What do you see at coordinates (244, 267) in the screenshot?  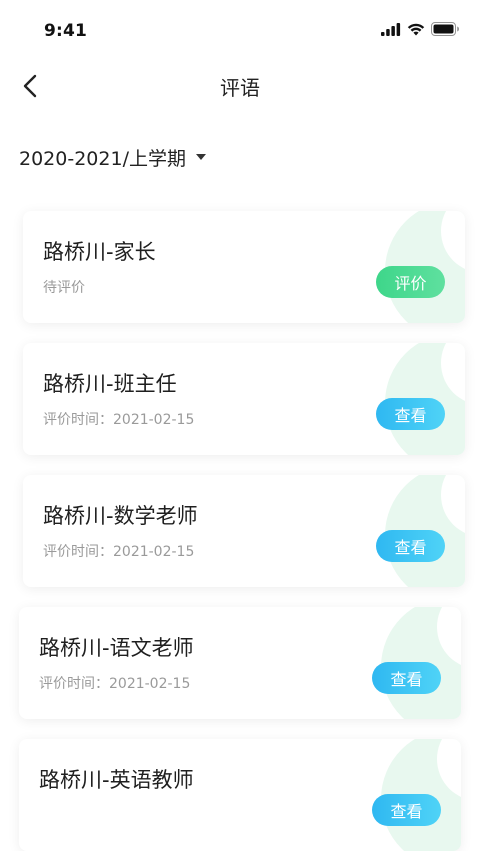 I see `comment-card-parent: 路桥川-家长 待评价 评价` at bounding box center [244, 267].